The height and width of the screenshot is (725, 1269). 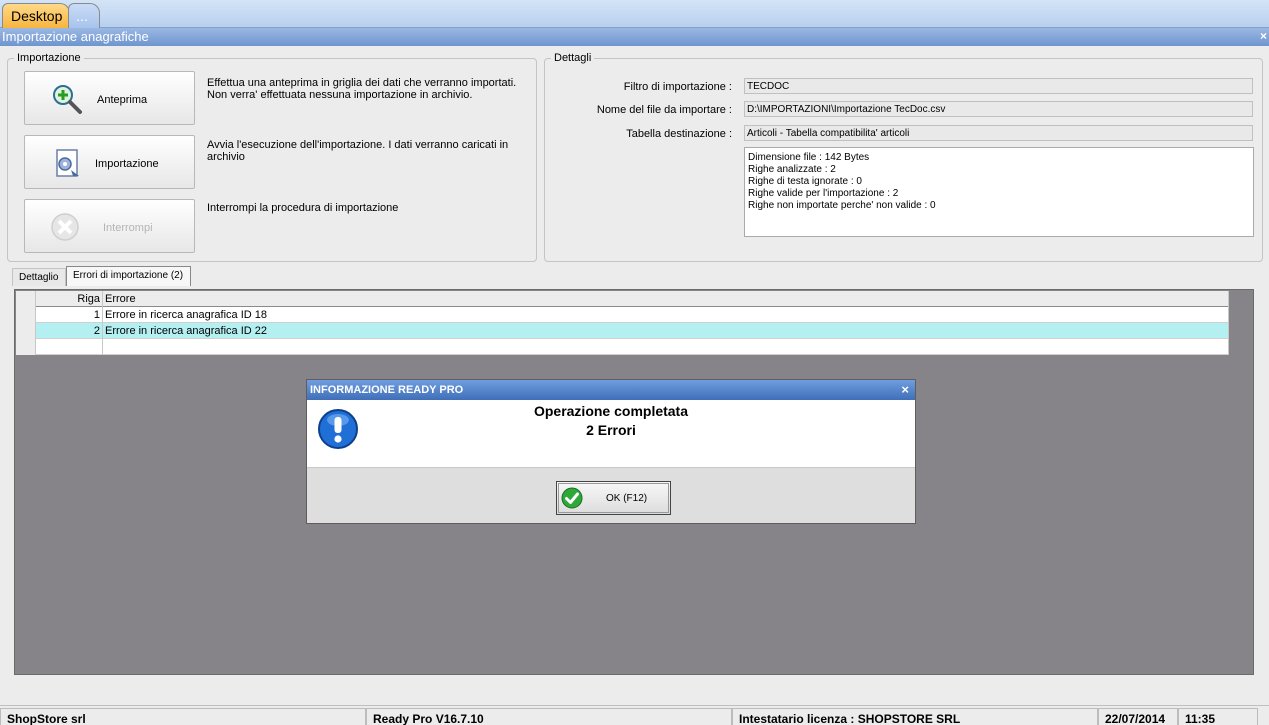 What do you see at coordinates (823, 193) in the screenshot?
I see `summary-line: Righe valide per l'importazione : 2` at bounding box center [823, 193].